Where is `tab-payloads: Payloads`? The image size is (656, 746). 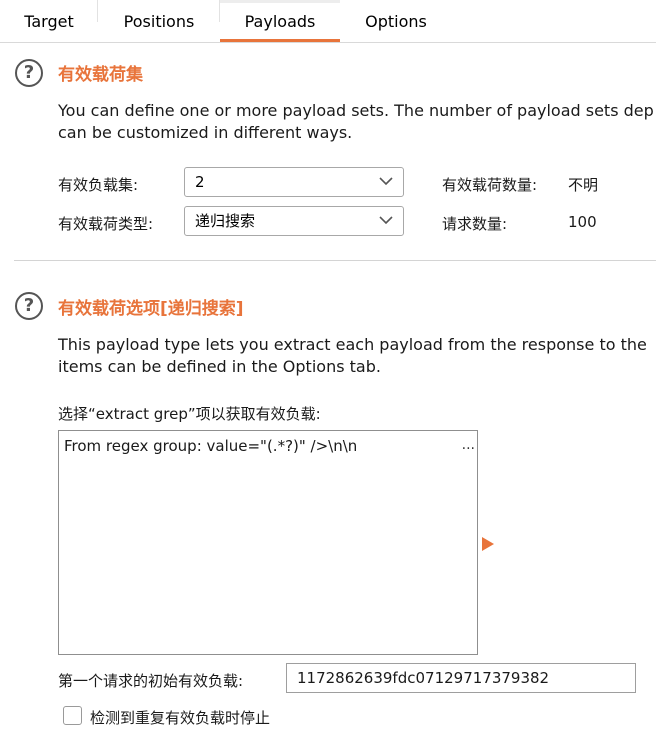 tab-payloads: Payloads is located at coordinates (280, 21).